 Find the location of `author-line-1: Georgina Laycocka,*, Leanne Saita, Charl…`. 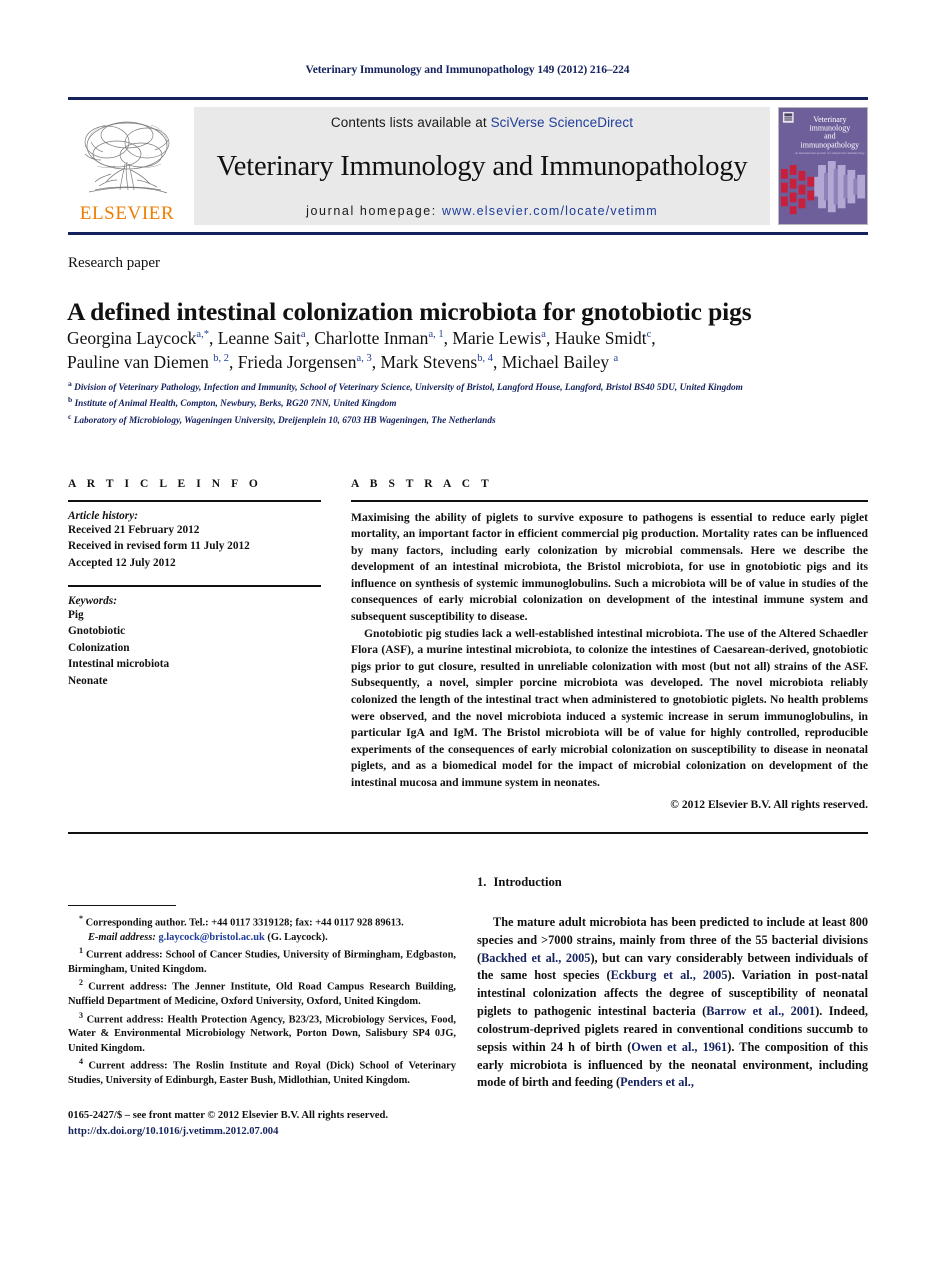

author-line-1: Georgina Laycocka,*, Leanne Saita, Charl… is located at coordinates (361, 338).